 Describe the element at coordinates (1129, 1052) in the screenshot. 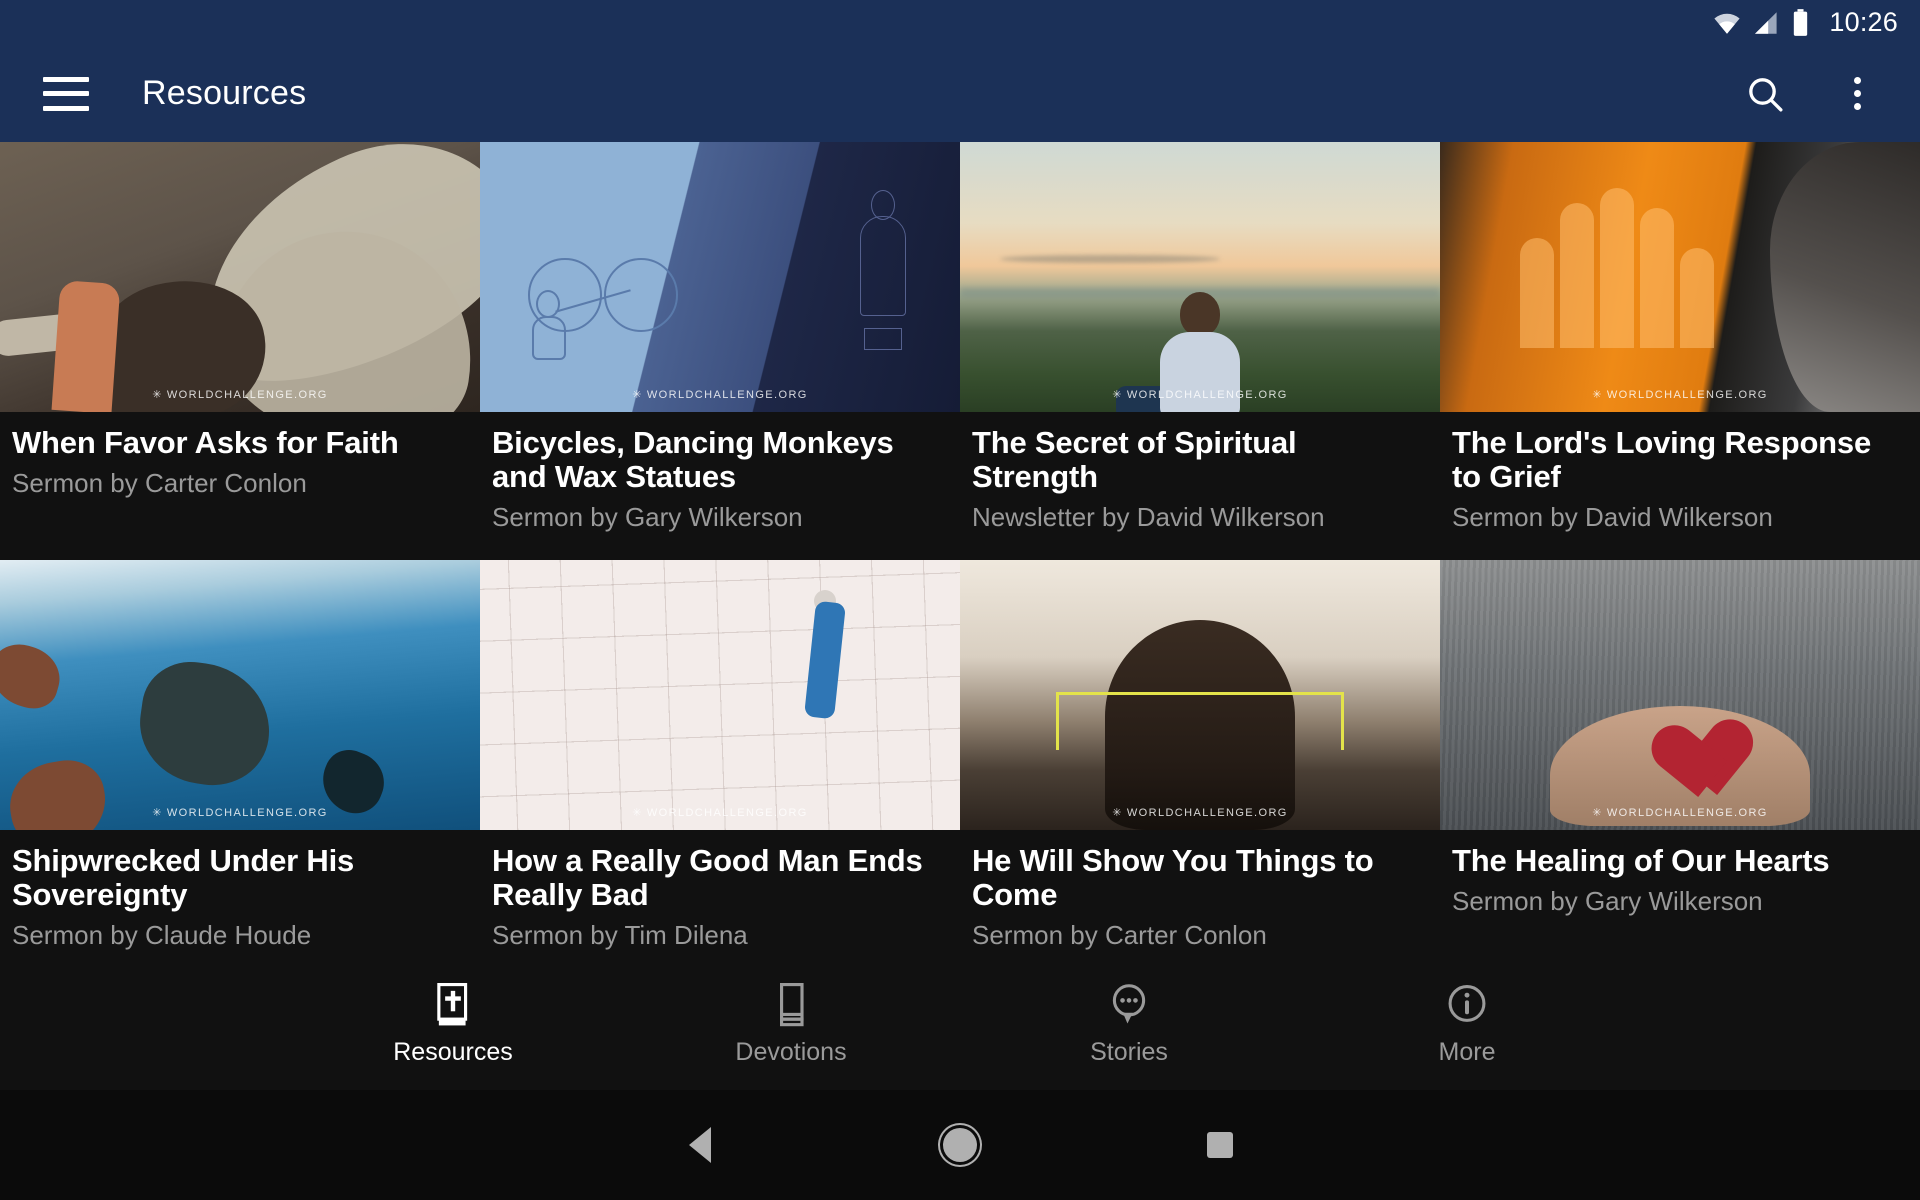

I see `nav-label: Stories` at that location.